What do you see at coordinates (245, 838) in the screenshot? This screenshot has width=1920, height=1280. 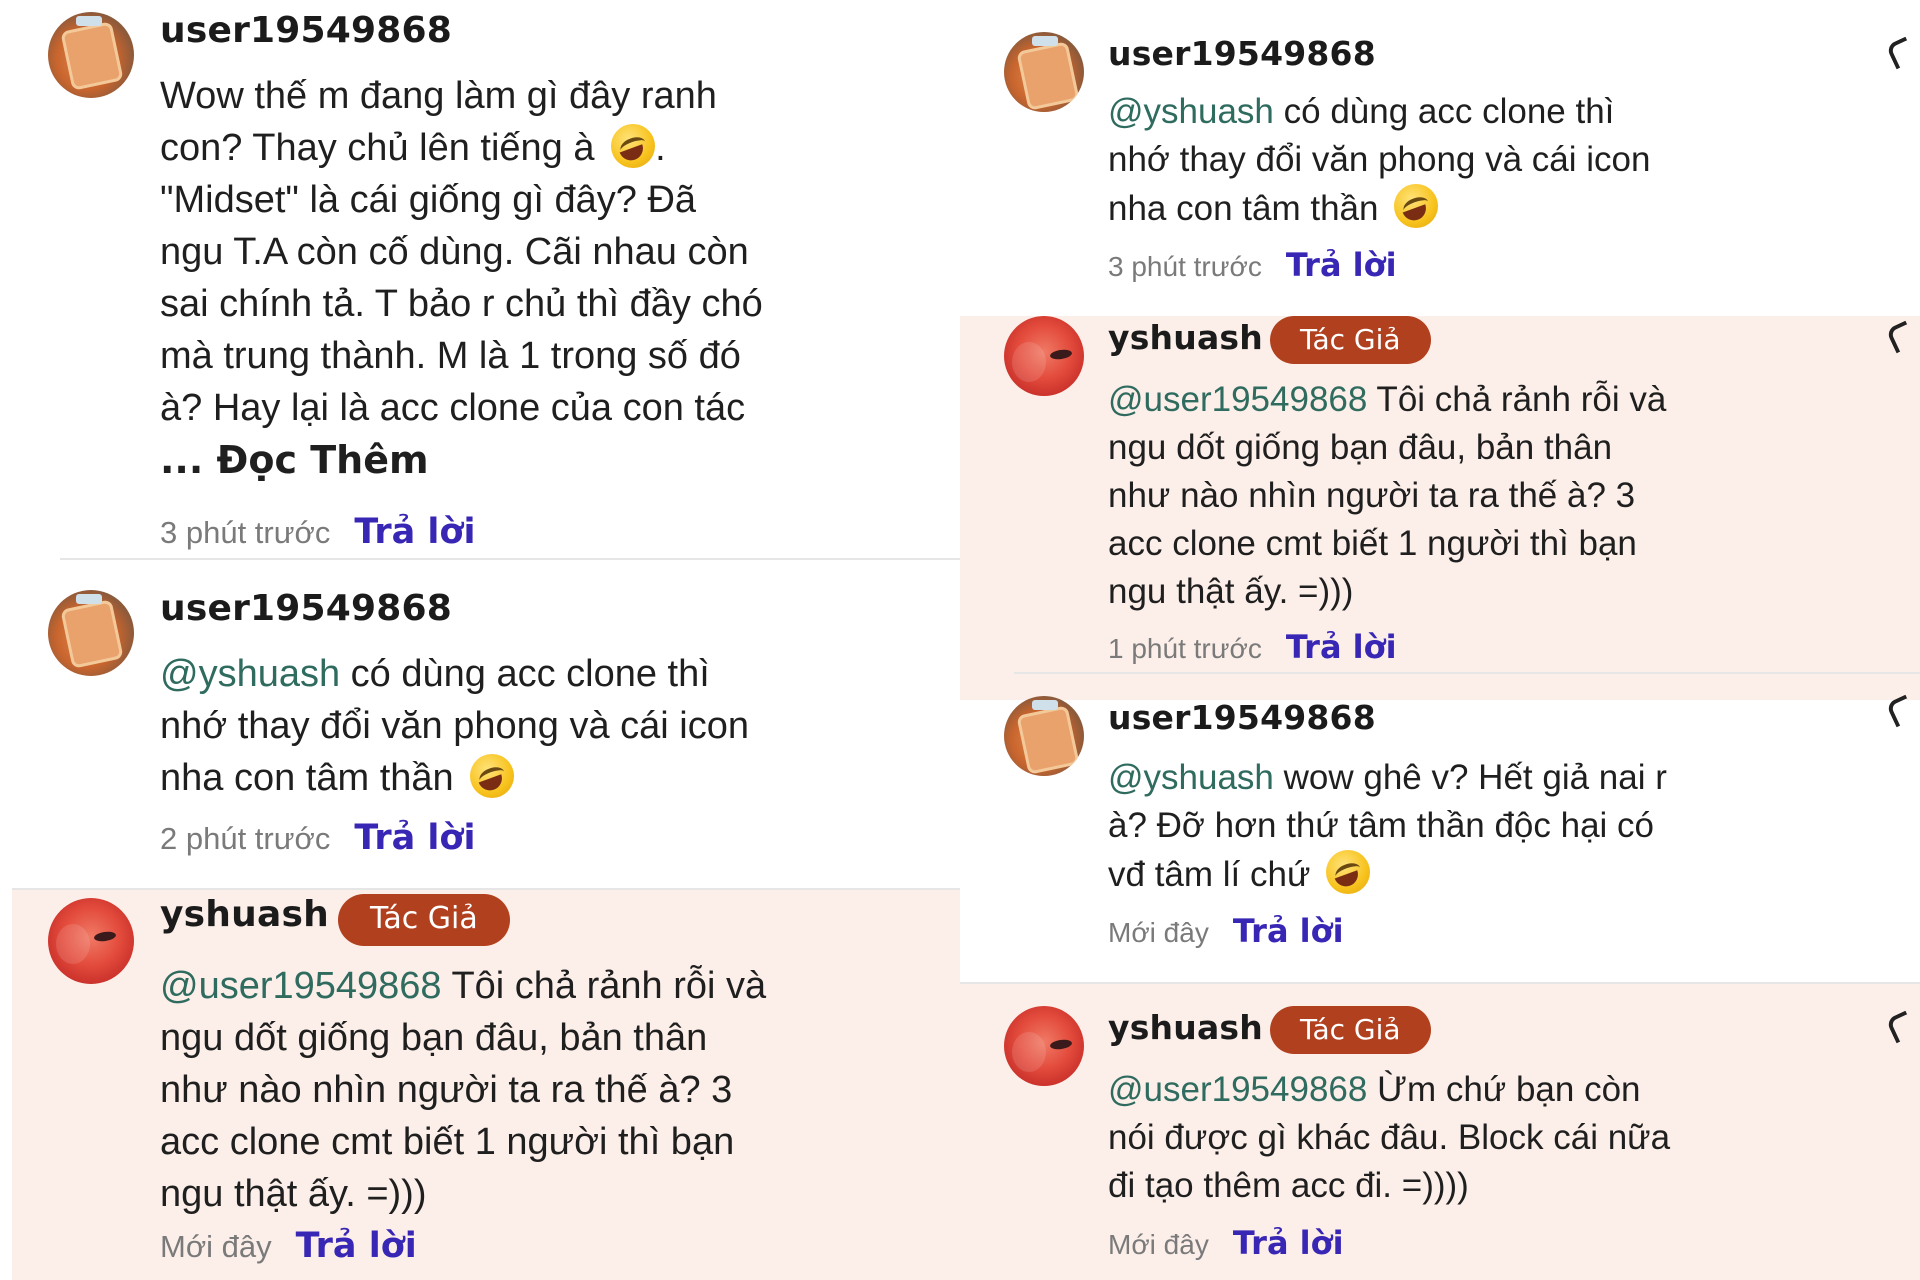 I see `timestamp: 2 phút trước` at bounding box center [245, 838].